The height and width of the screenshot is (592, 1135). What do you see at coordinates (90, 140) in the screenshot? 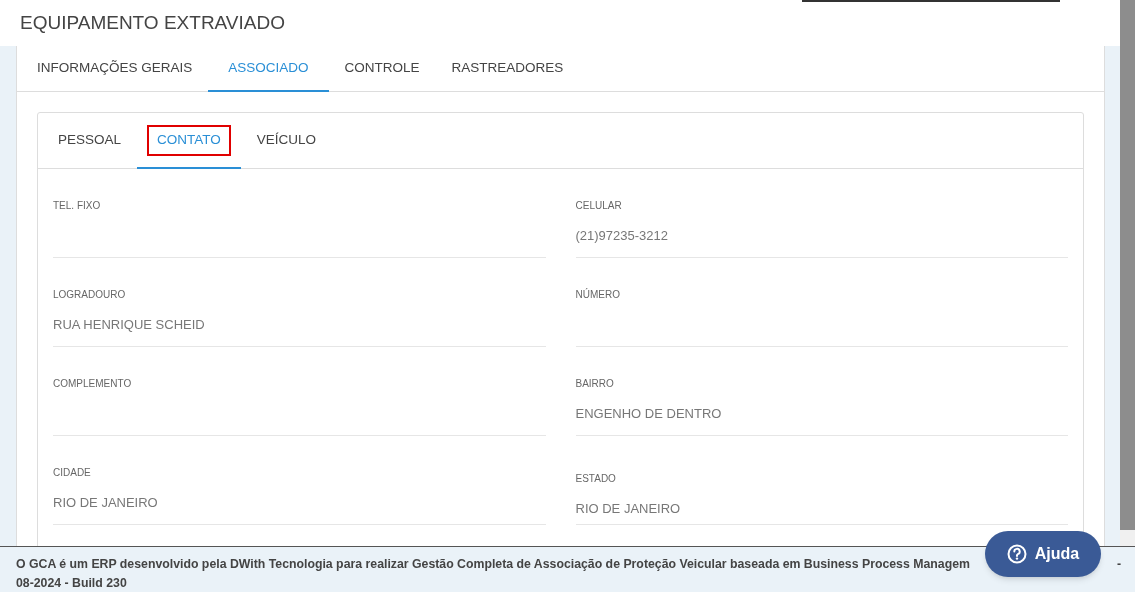
I see `tab: PESSOAL` at bounding box center [90, 140].